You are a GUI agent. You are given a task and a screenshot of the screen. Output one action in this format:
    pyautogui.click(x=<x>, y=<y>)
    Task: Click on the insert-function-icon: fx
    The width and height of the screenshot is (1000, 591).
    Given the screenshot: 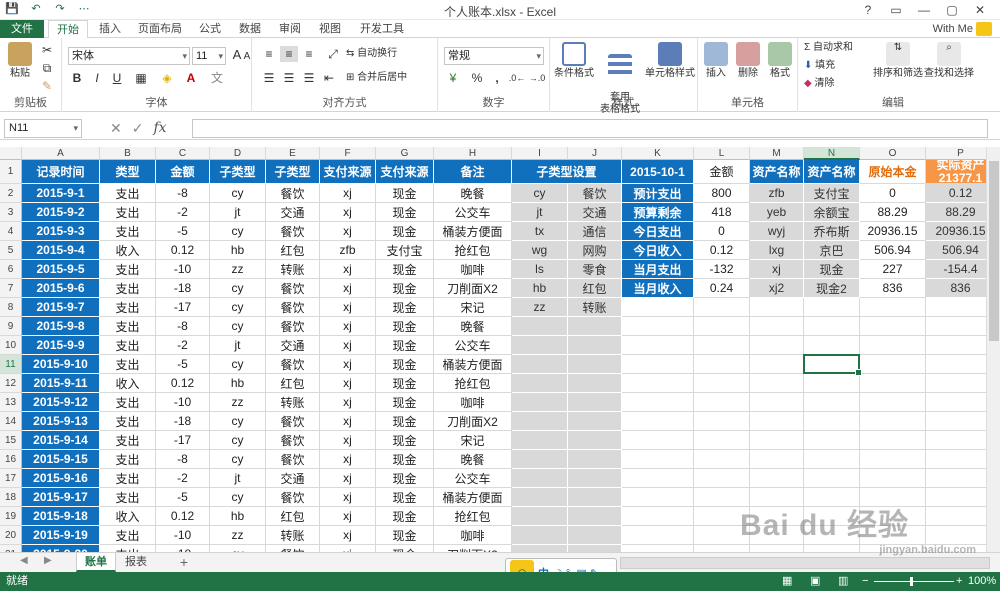 What is the action you would take?
    pyautogui.click(x=159, y=128)
    